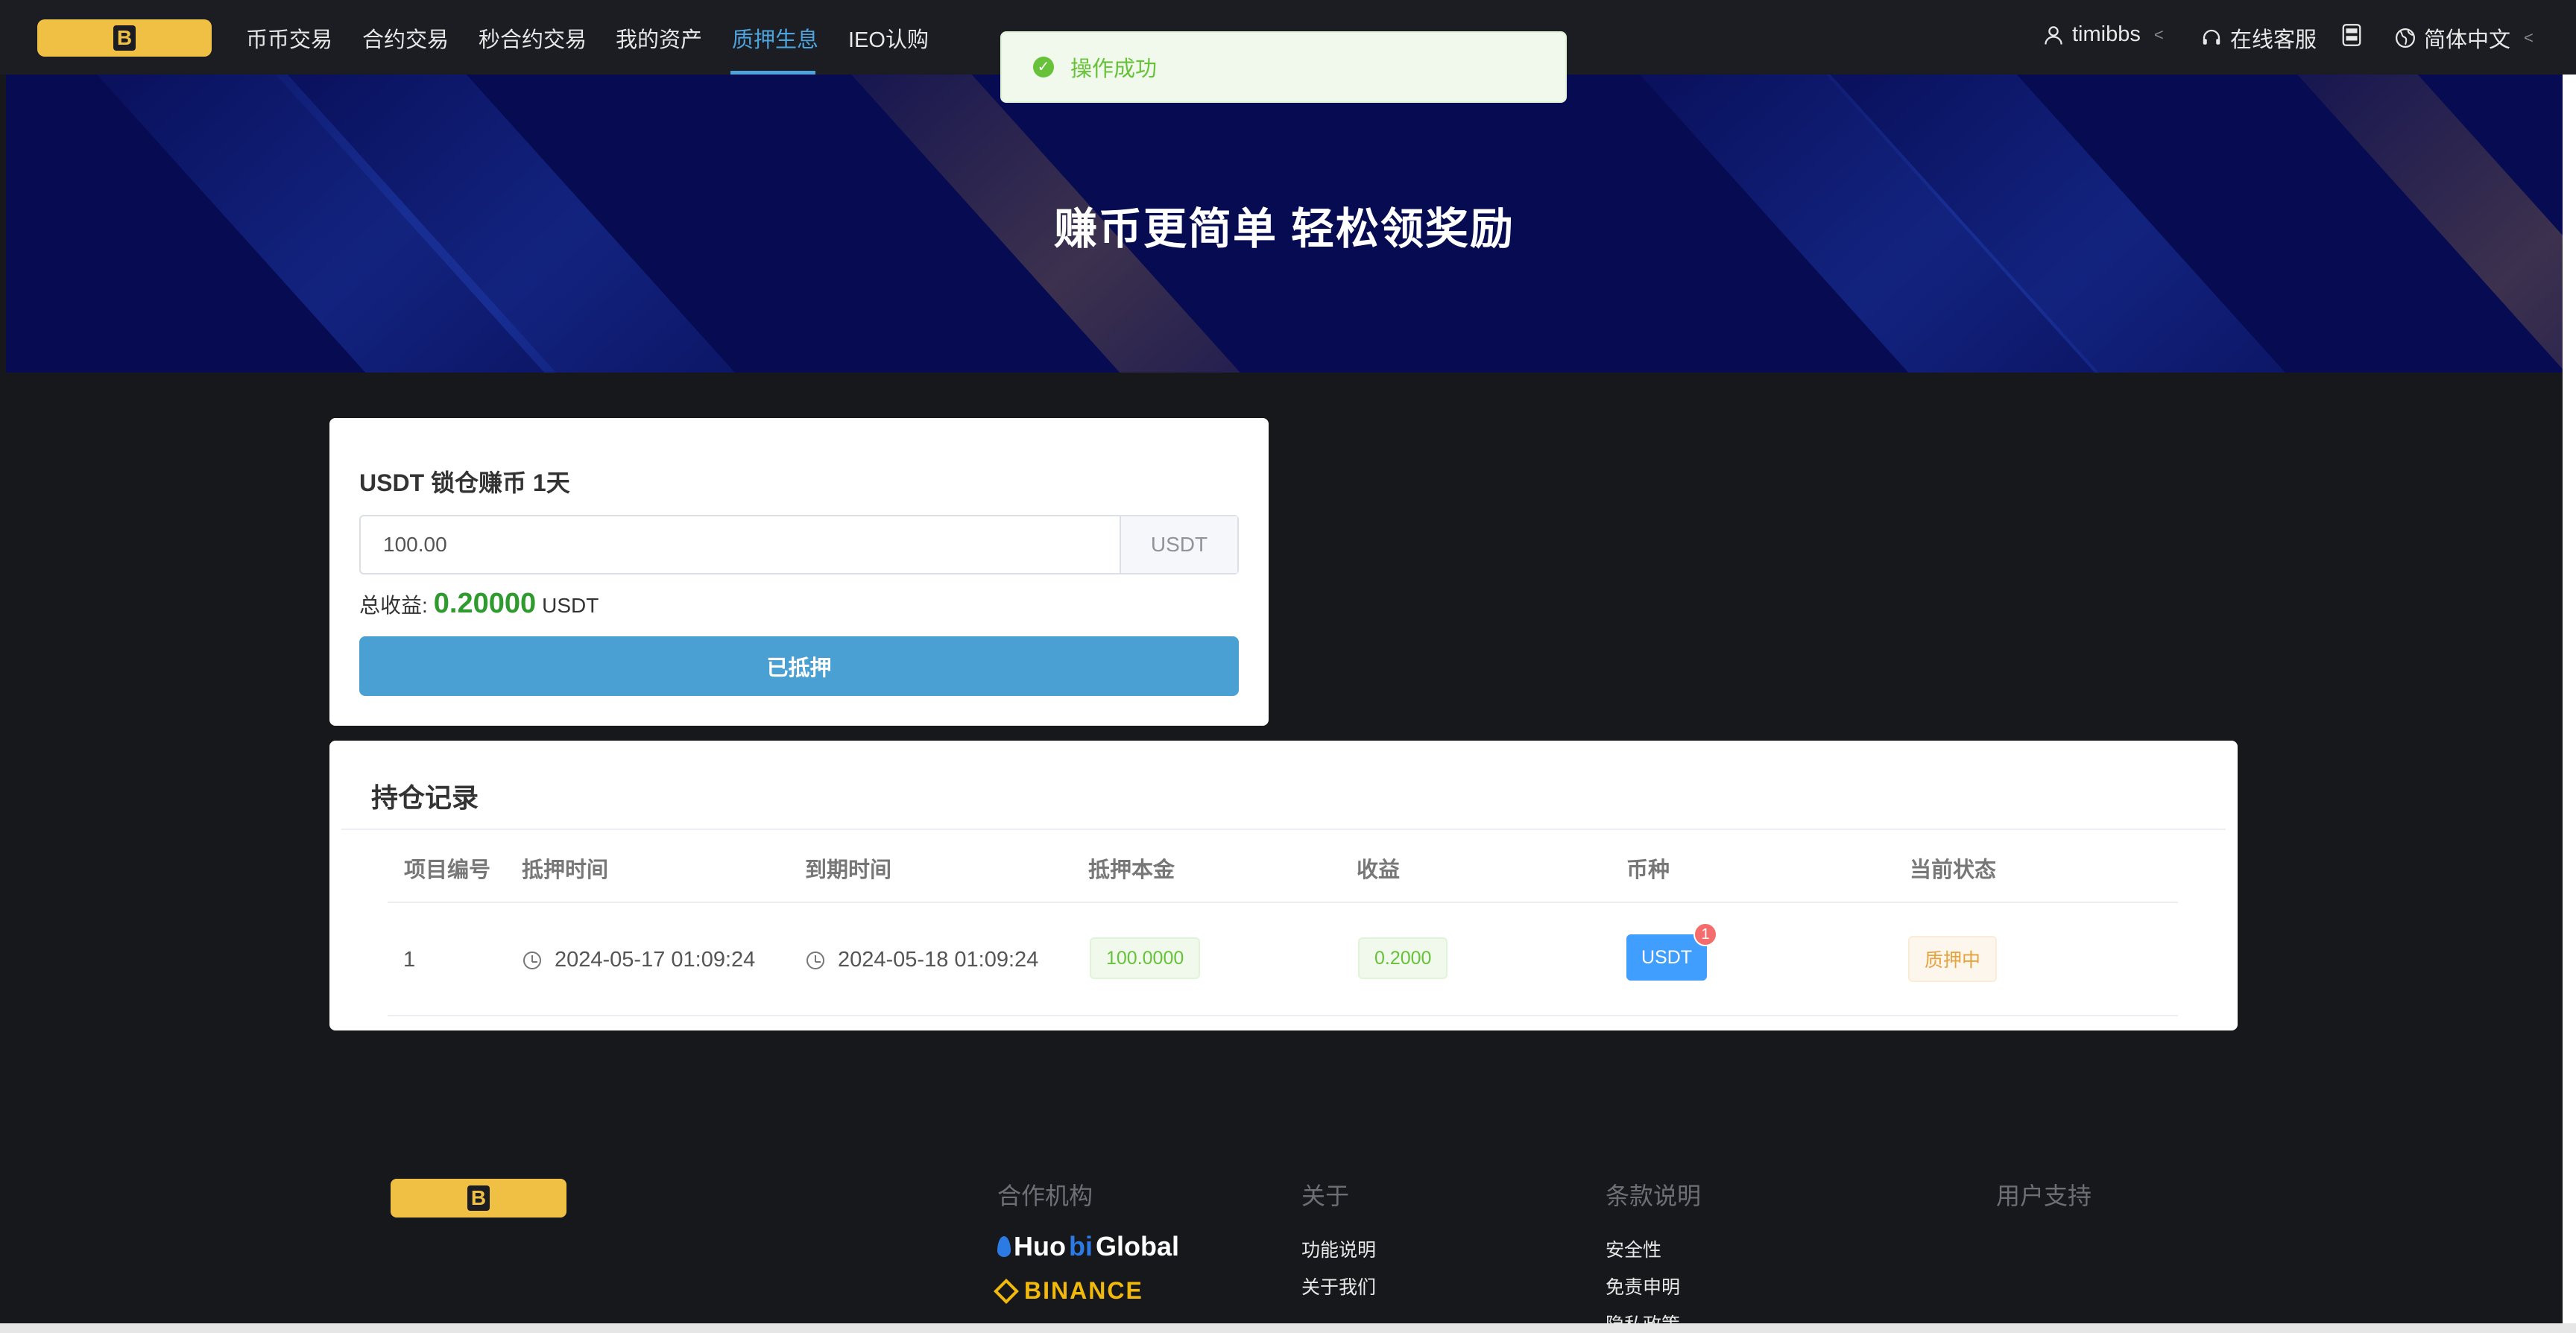 The height and width of the screenshot is (1333, 2576). I want to click on status-badge: 质押中, so click(1953, 959).